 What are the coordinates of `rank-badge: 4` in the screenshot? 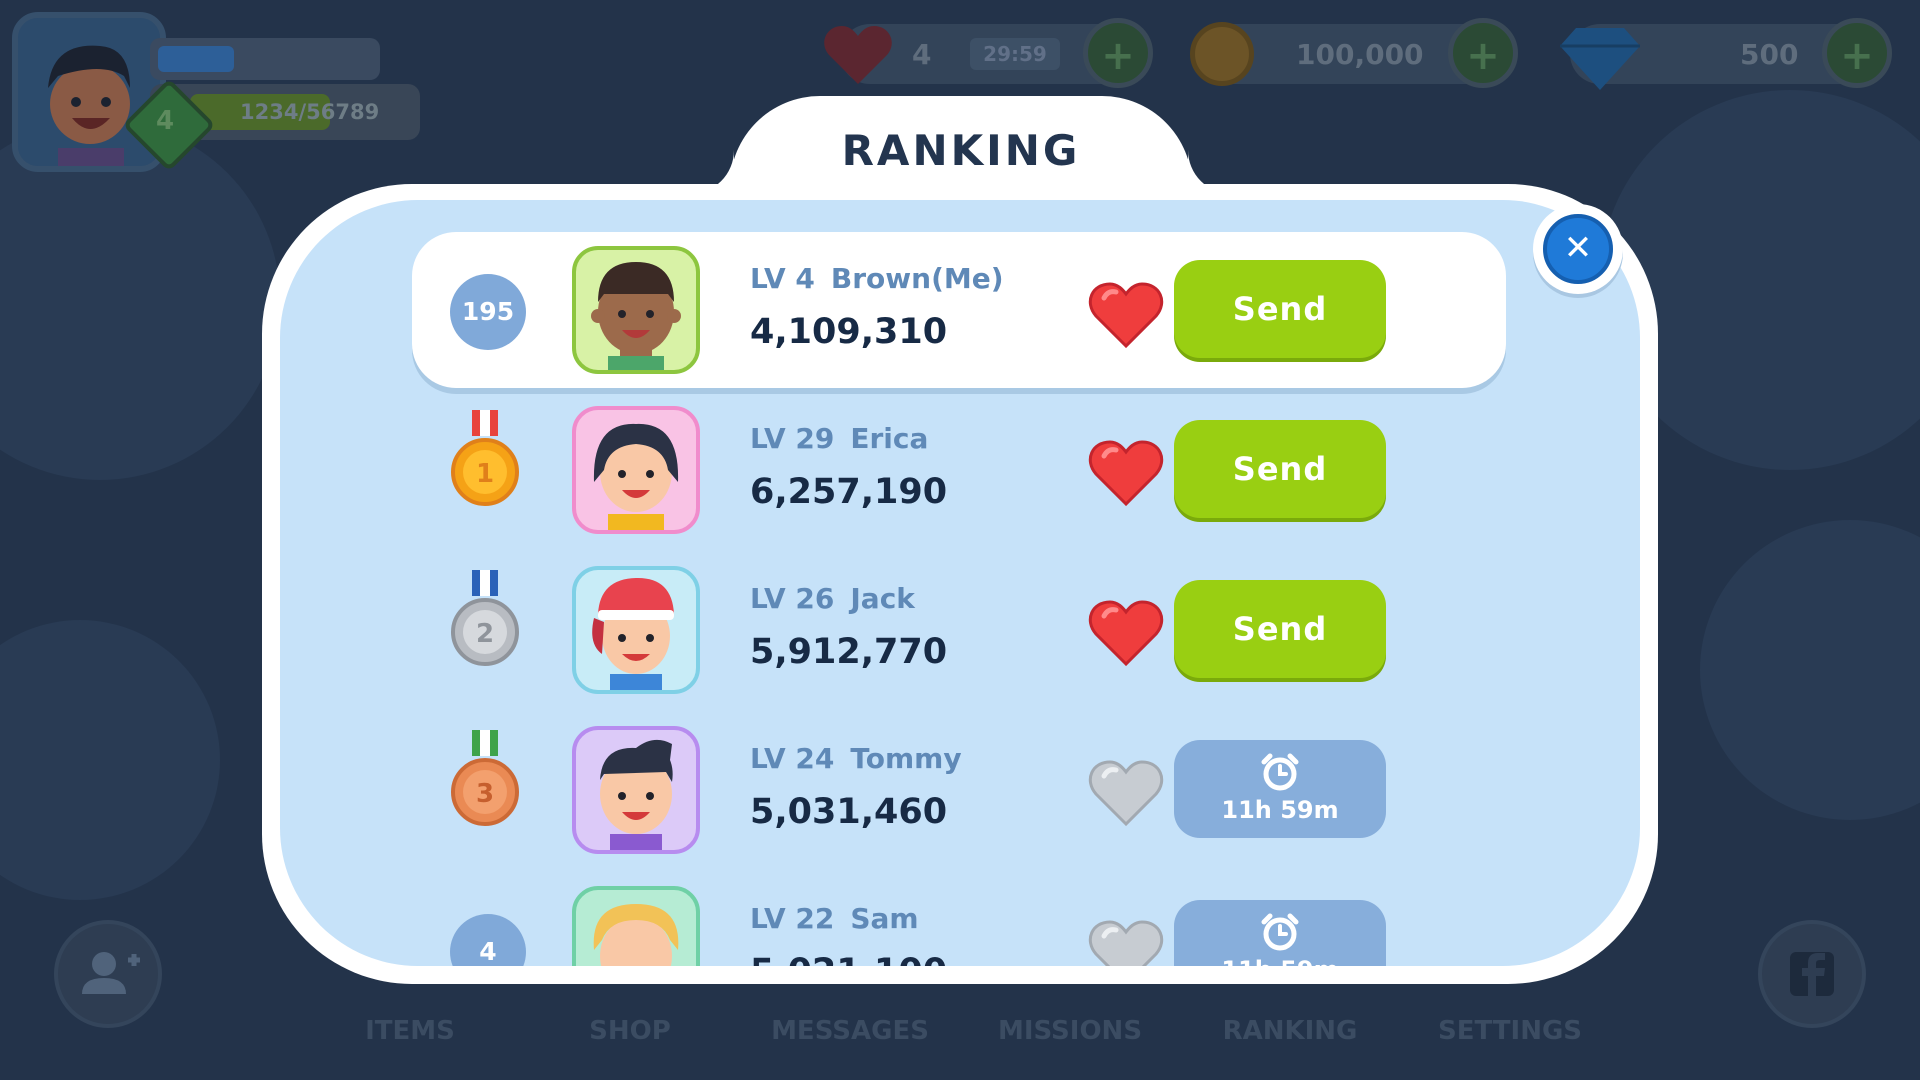 It's located at (488, 940).